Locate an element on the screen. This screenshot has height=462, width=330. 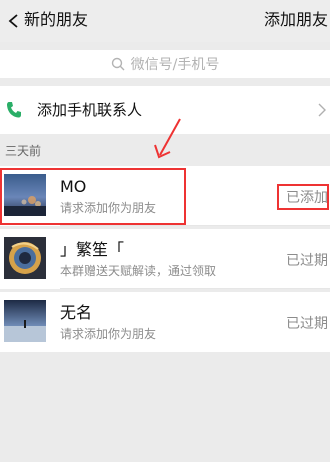
page-title: 新的朋友 is located at coordinates (56, 19).